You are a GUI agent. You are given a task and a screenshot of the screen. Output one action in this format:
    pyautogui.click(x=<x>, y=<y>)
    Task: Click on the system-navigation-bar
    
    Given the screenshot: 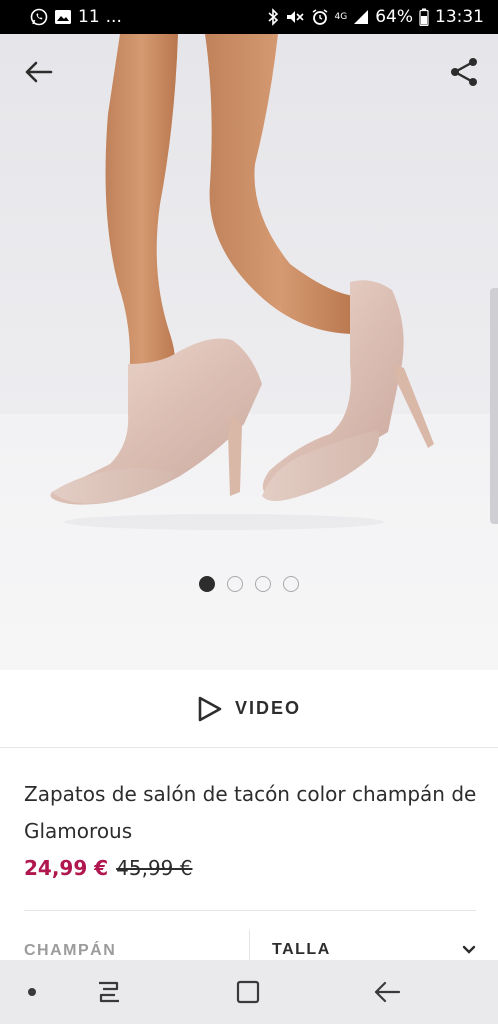 What is the action you would take?
    pyautogui.click(x=249, y=992)
    